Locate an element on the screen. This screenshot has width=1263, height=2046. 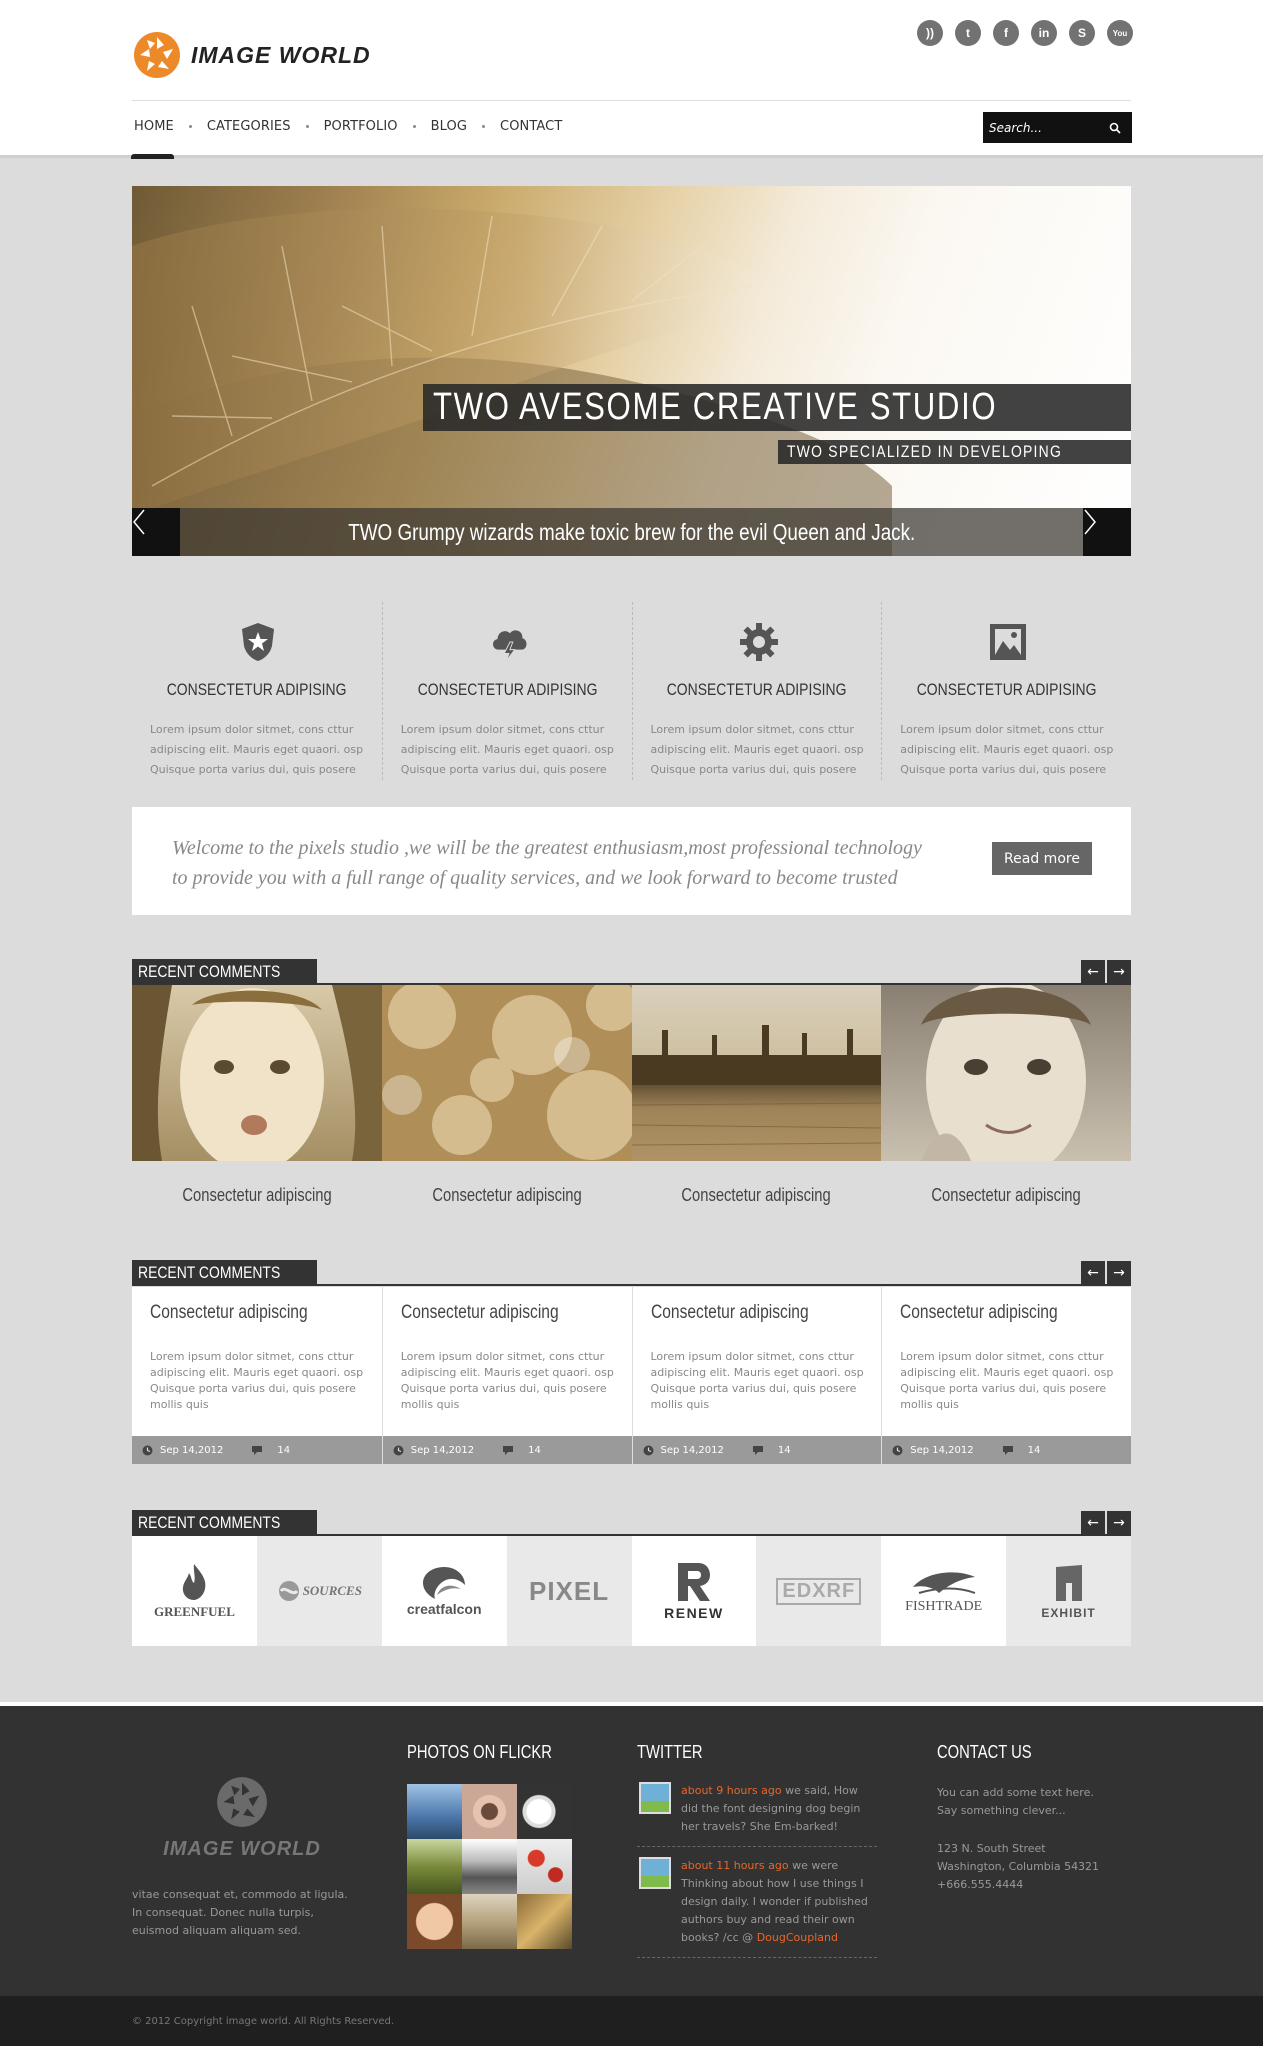
skype-icon: S is located at coordinates (1082, 33).